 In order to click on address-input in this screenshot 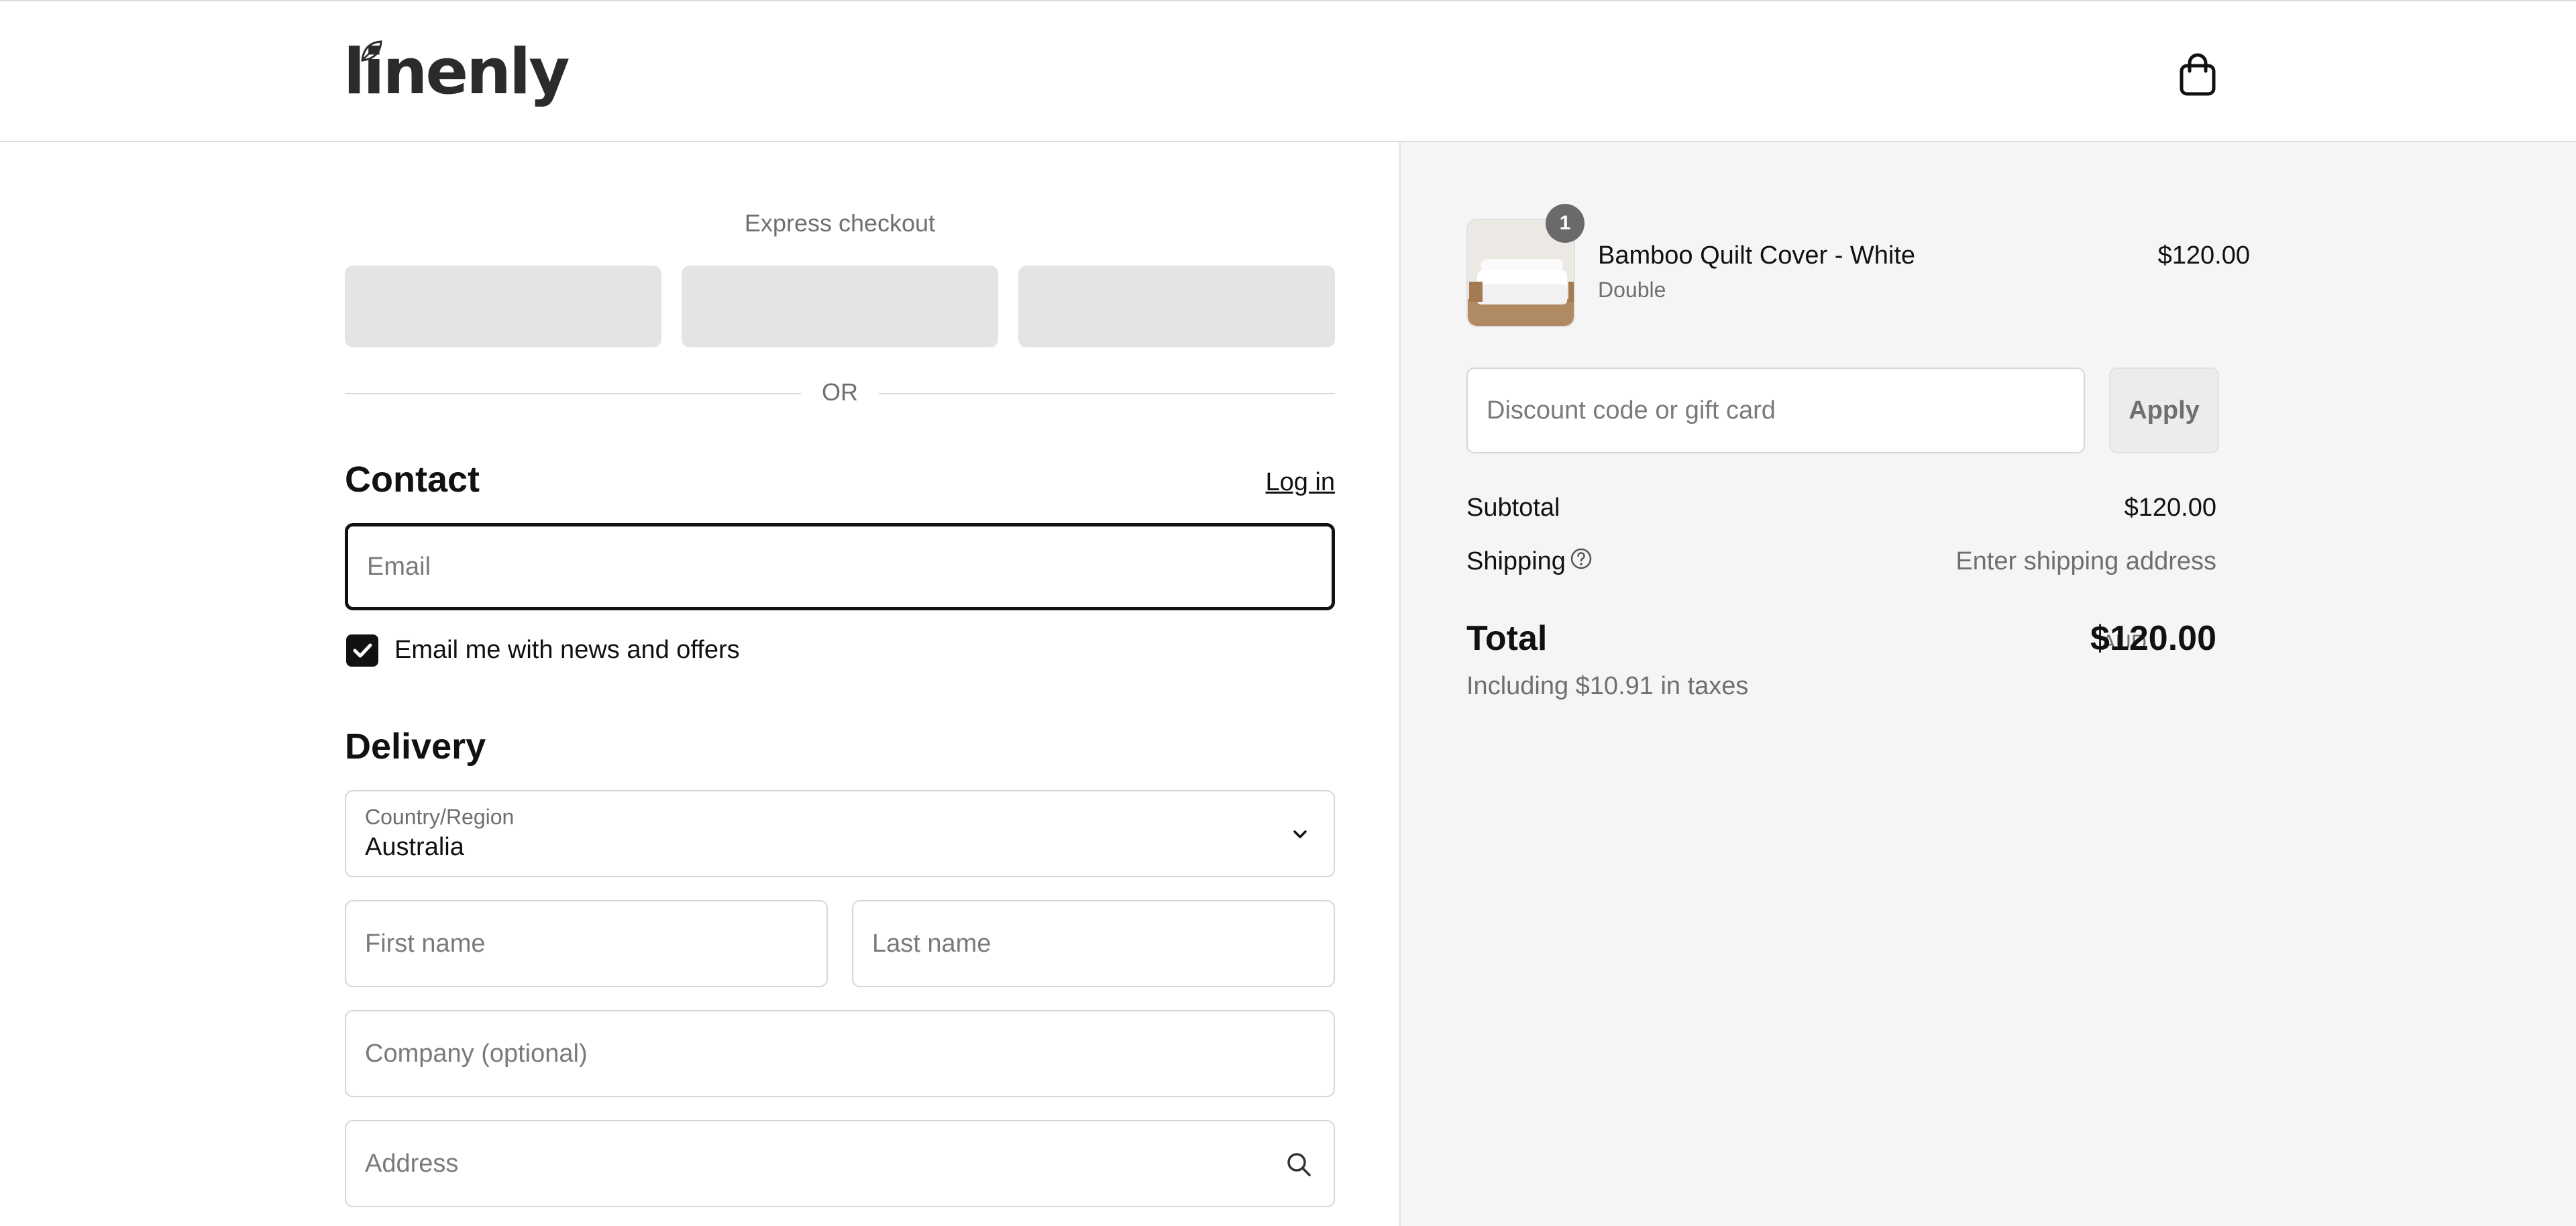, I will do `click(840, 1163)`.